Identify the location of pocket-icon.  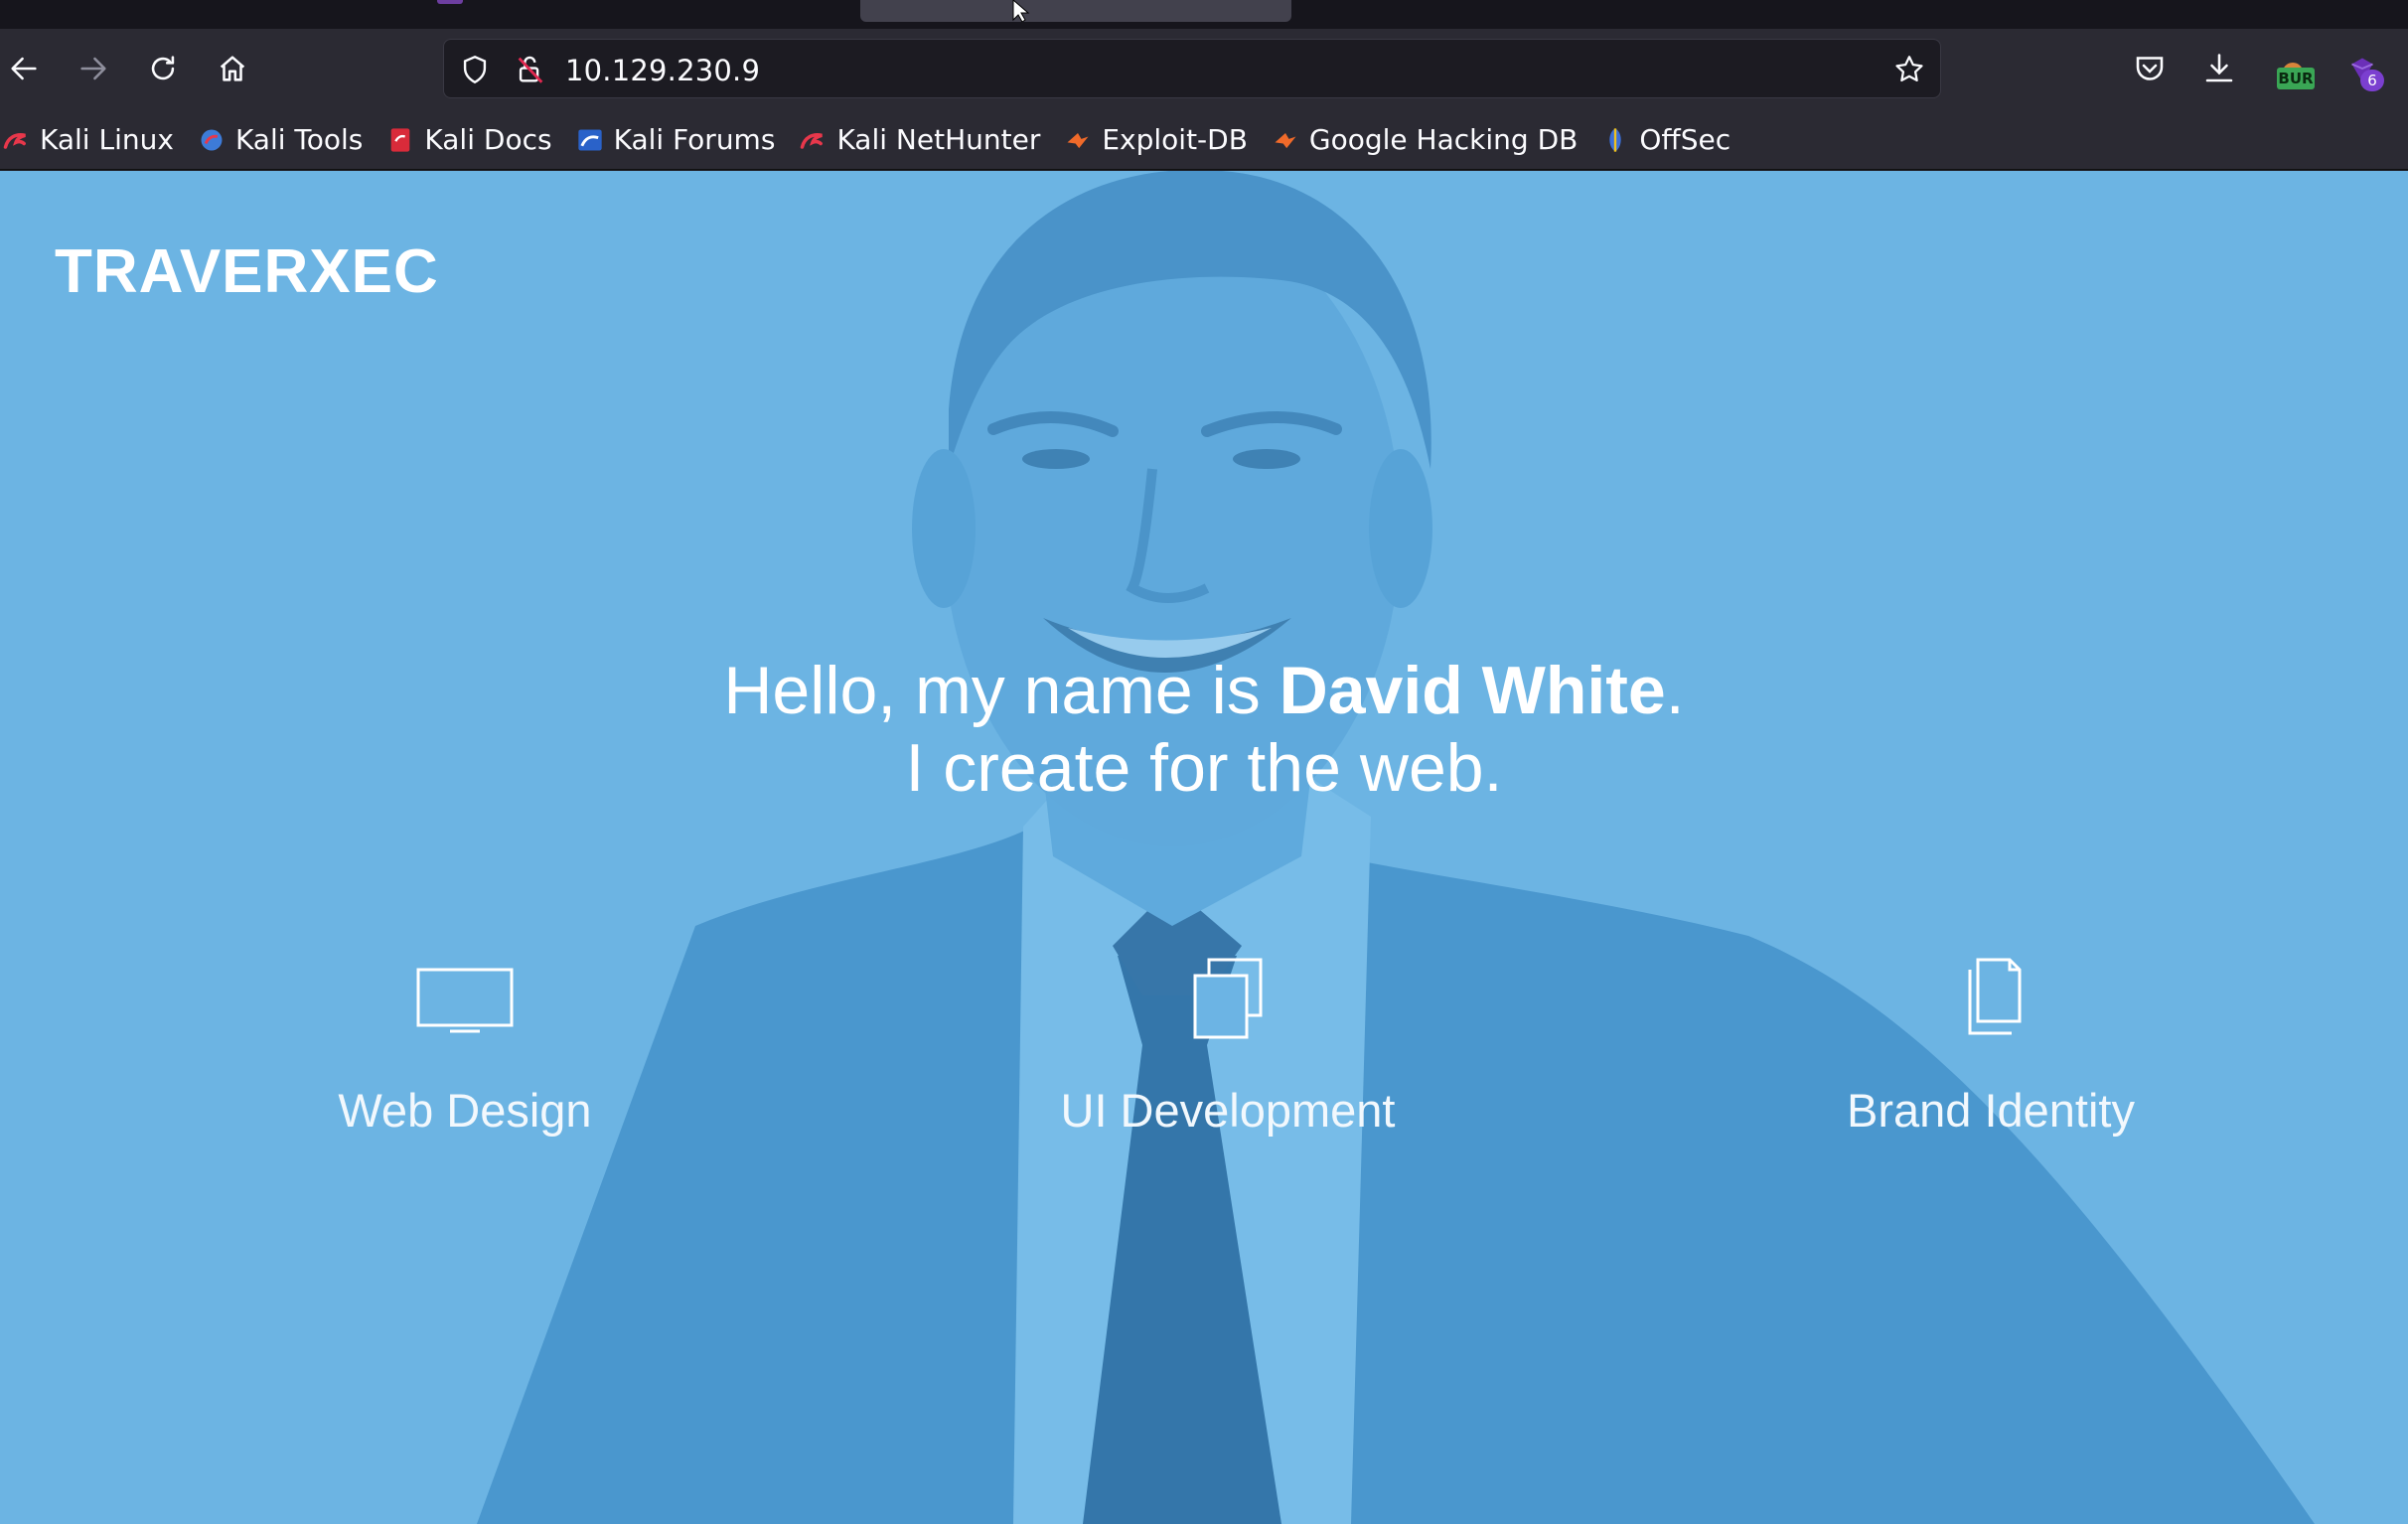
(2150, 68).